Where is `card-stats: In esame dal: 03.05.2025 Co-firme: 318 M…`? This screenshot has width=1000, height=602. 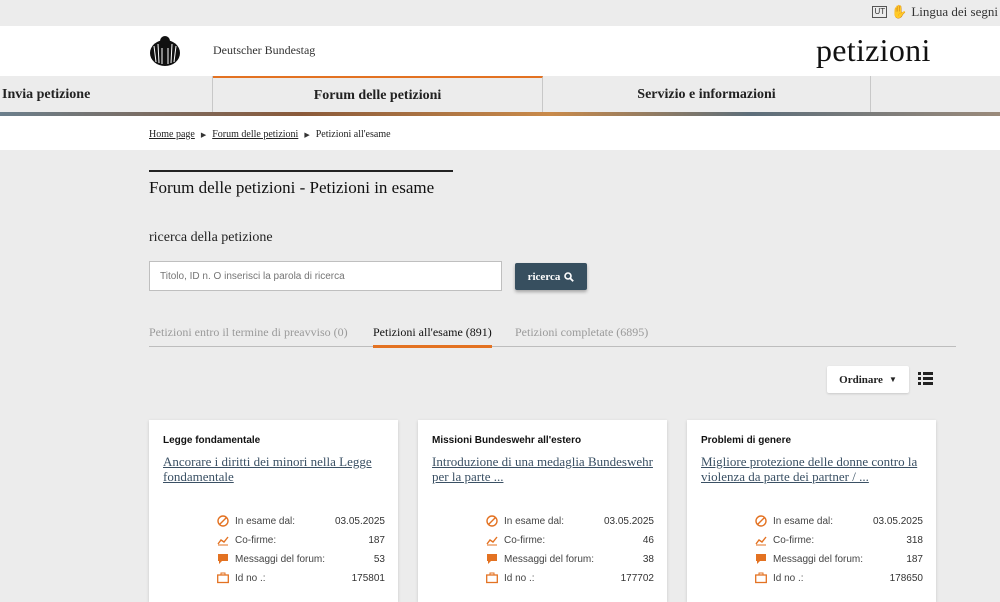 card-stats: In esame dal: 03.05.2025 Co-firme: 318 M… is located at coordinates (839, 552).